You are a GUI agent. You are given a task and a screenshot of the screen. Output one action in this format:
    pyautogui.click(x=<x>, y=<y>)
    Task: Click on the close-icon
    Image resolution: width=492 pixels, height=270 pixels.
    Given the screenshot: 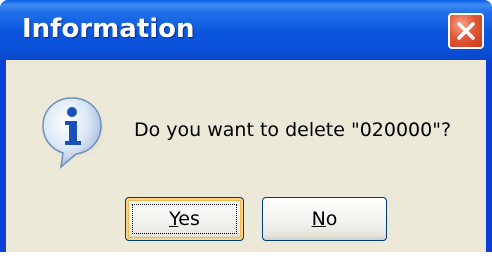 What is the action you would take?
    pyautogui.click(x=466, y=31)
    